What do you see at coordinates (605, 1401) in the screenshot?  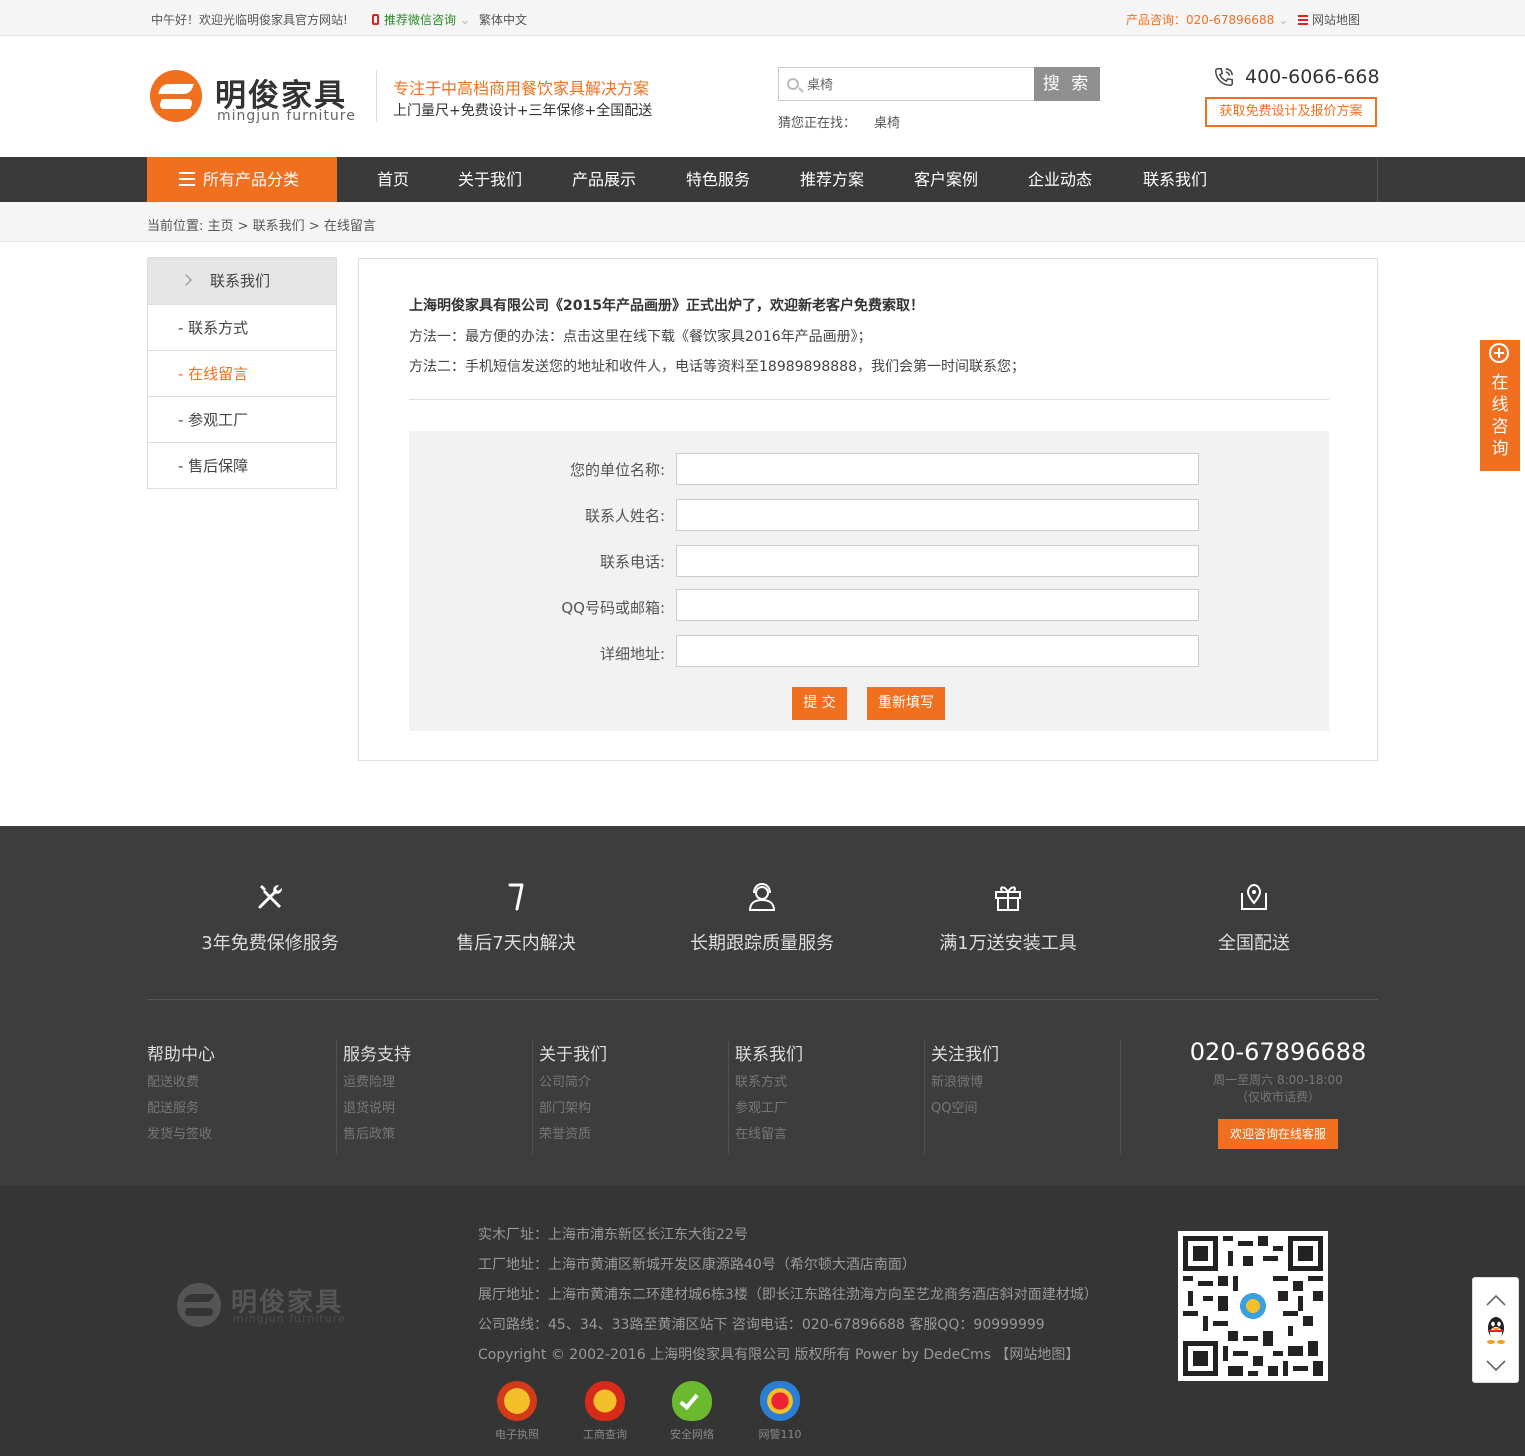 I see `shield-icon` at bounding box center [605, 1401].